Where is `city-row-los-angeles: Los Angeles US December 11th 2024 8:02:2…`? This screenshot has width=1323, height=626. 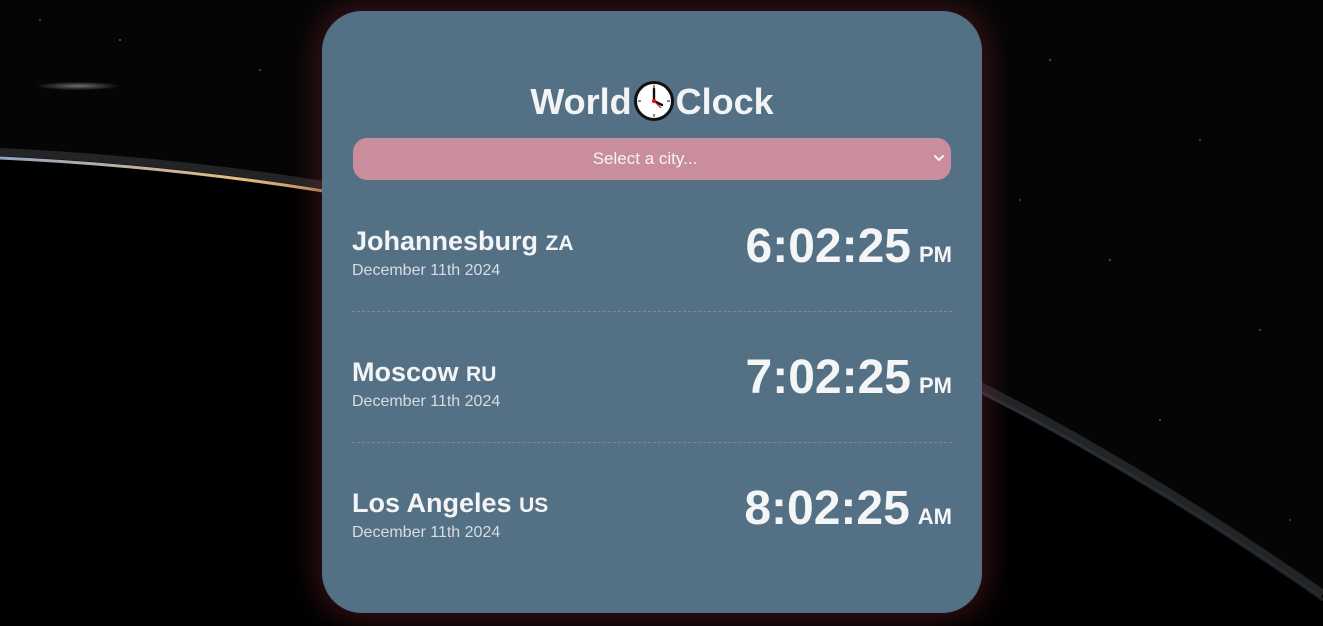
city-row-los-angeles: Los Angeles US December 11th 2024 8:02:2… is located at coordinates (652, 508).